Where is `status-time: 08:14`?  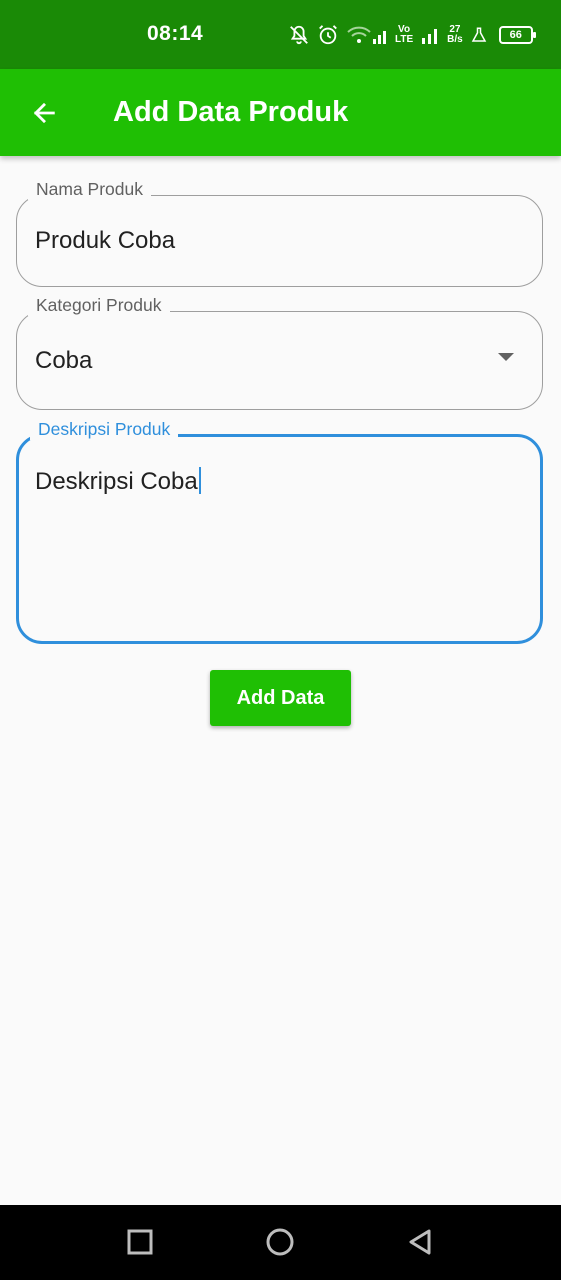
status-time: 08:14 is located at coordinates (175, 33).